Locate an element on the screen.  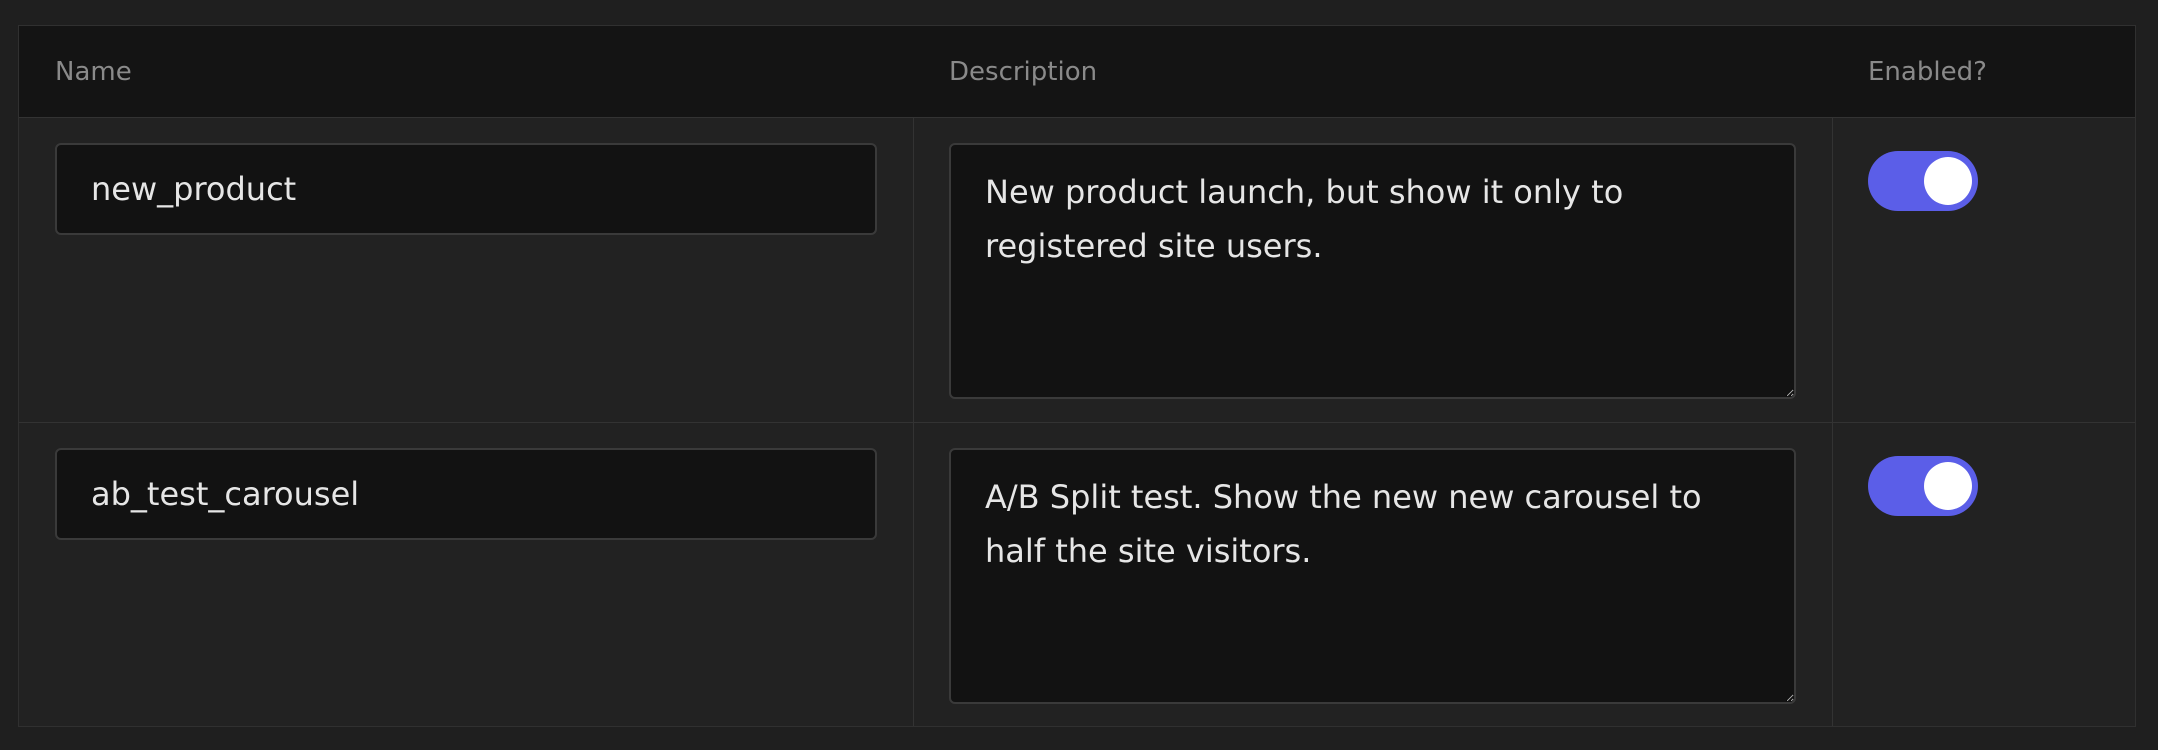
column-header-description: Description is located at coordinates (1023, 72).